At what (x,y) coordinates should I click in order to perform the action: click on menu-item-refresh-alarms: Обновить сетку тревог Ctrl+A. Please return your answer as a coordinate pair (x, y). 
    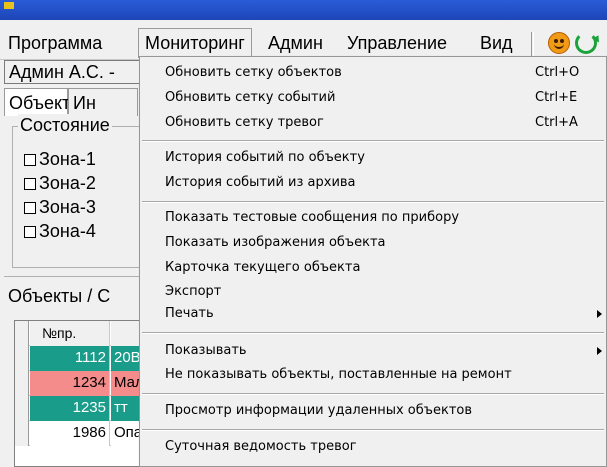
    Looking at the image, I should click on (373, 123).